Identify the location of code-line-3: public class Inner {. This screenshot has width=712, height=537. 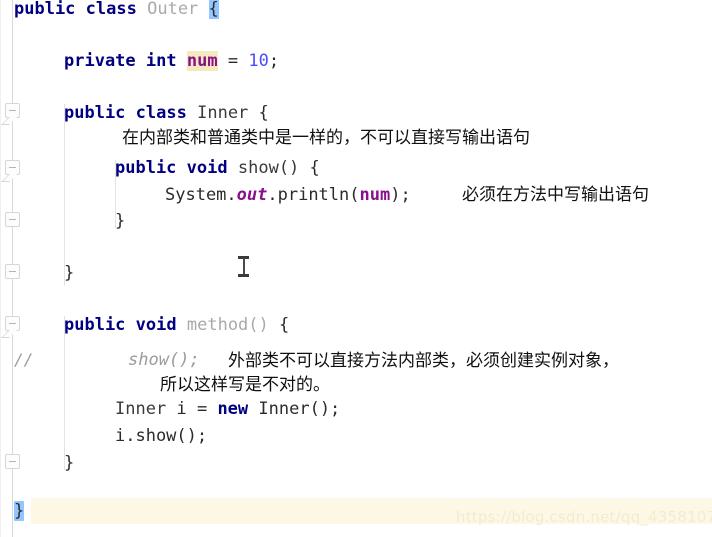
(166, 113).